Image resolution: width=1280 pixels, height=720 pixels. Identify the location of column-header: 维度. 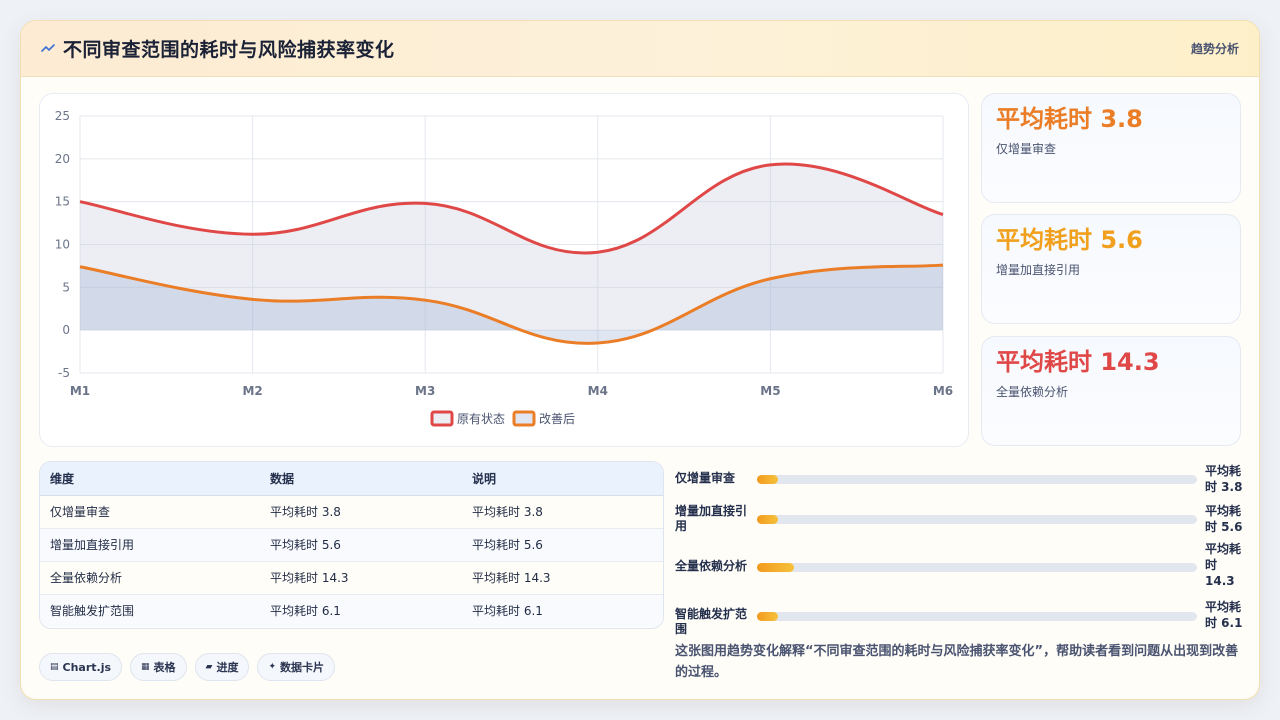
(150, 479).